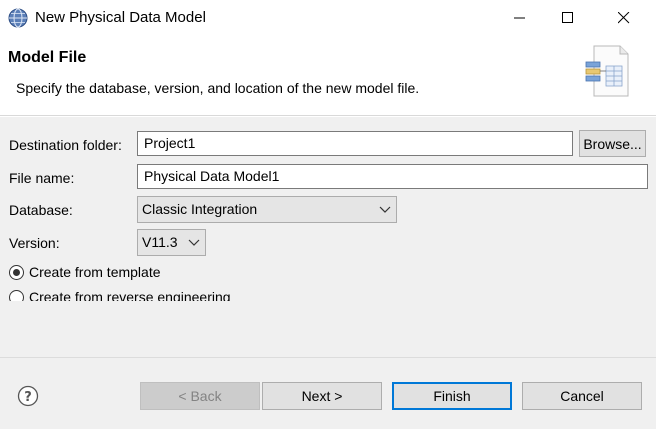 This screenshot has width=656, height=429. What do you see at coordinates (42, 178) in the screenshot?
I see `file-name-label: File name:` at bounding box center [42, 178].